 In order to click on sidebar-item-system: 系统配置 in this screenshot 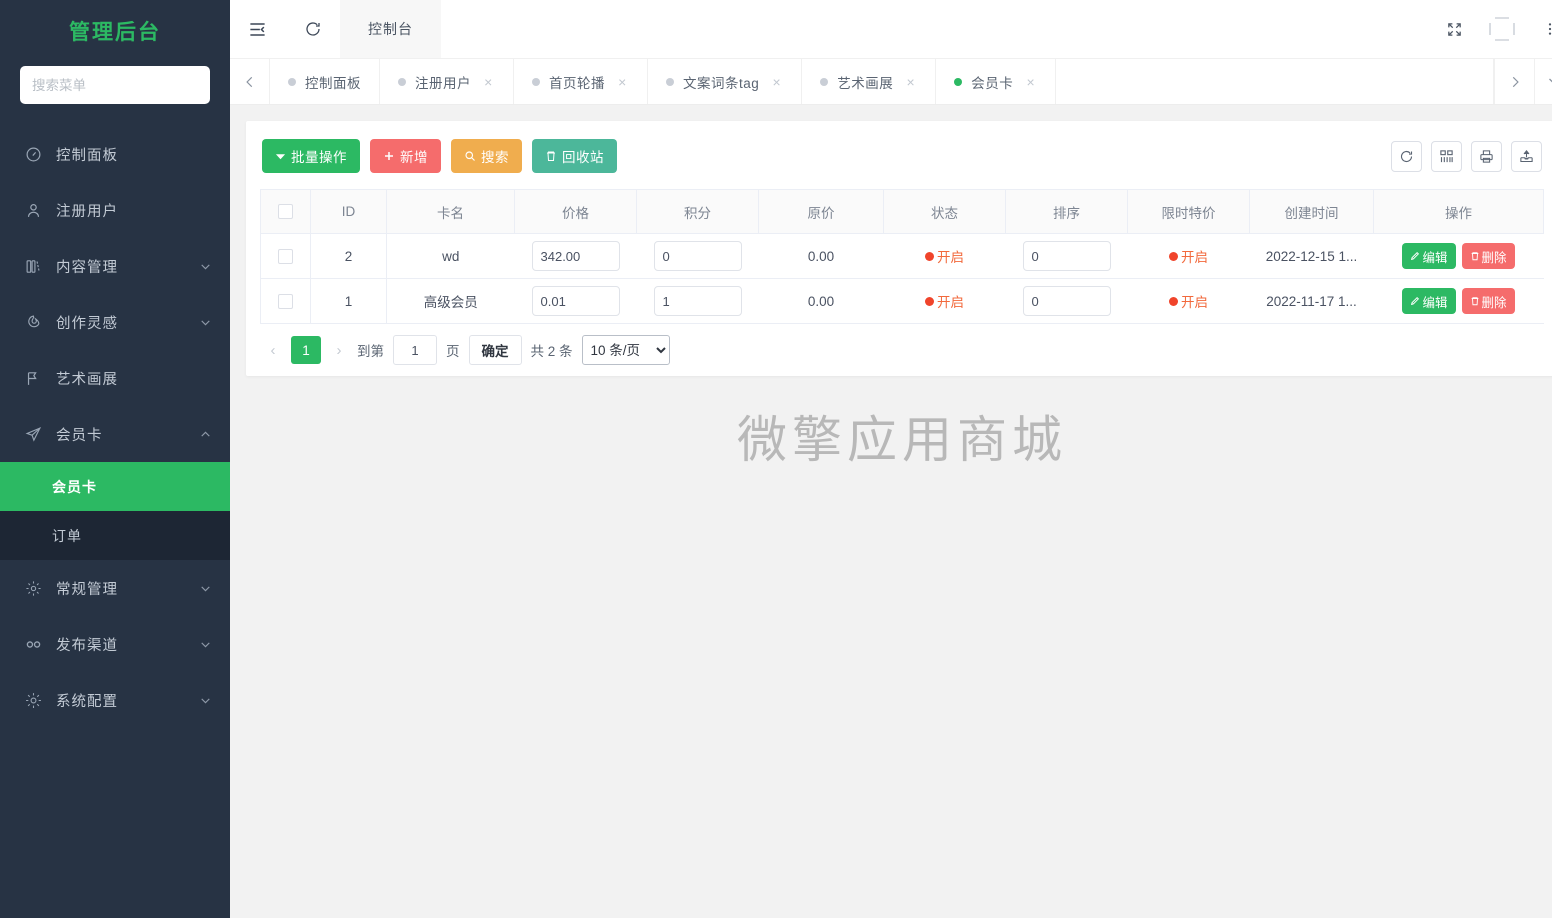, I will do `click(115, 700)`.